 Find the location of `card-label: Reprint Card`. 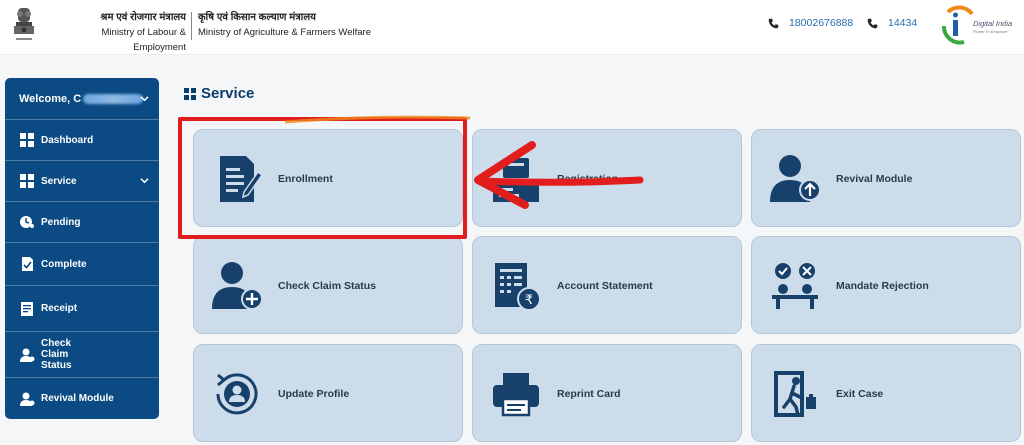

card-label: Reprint Card is located at coordinates (589, 394).